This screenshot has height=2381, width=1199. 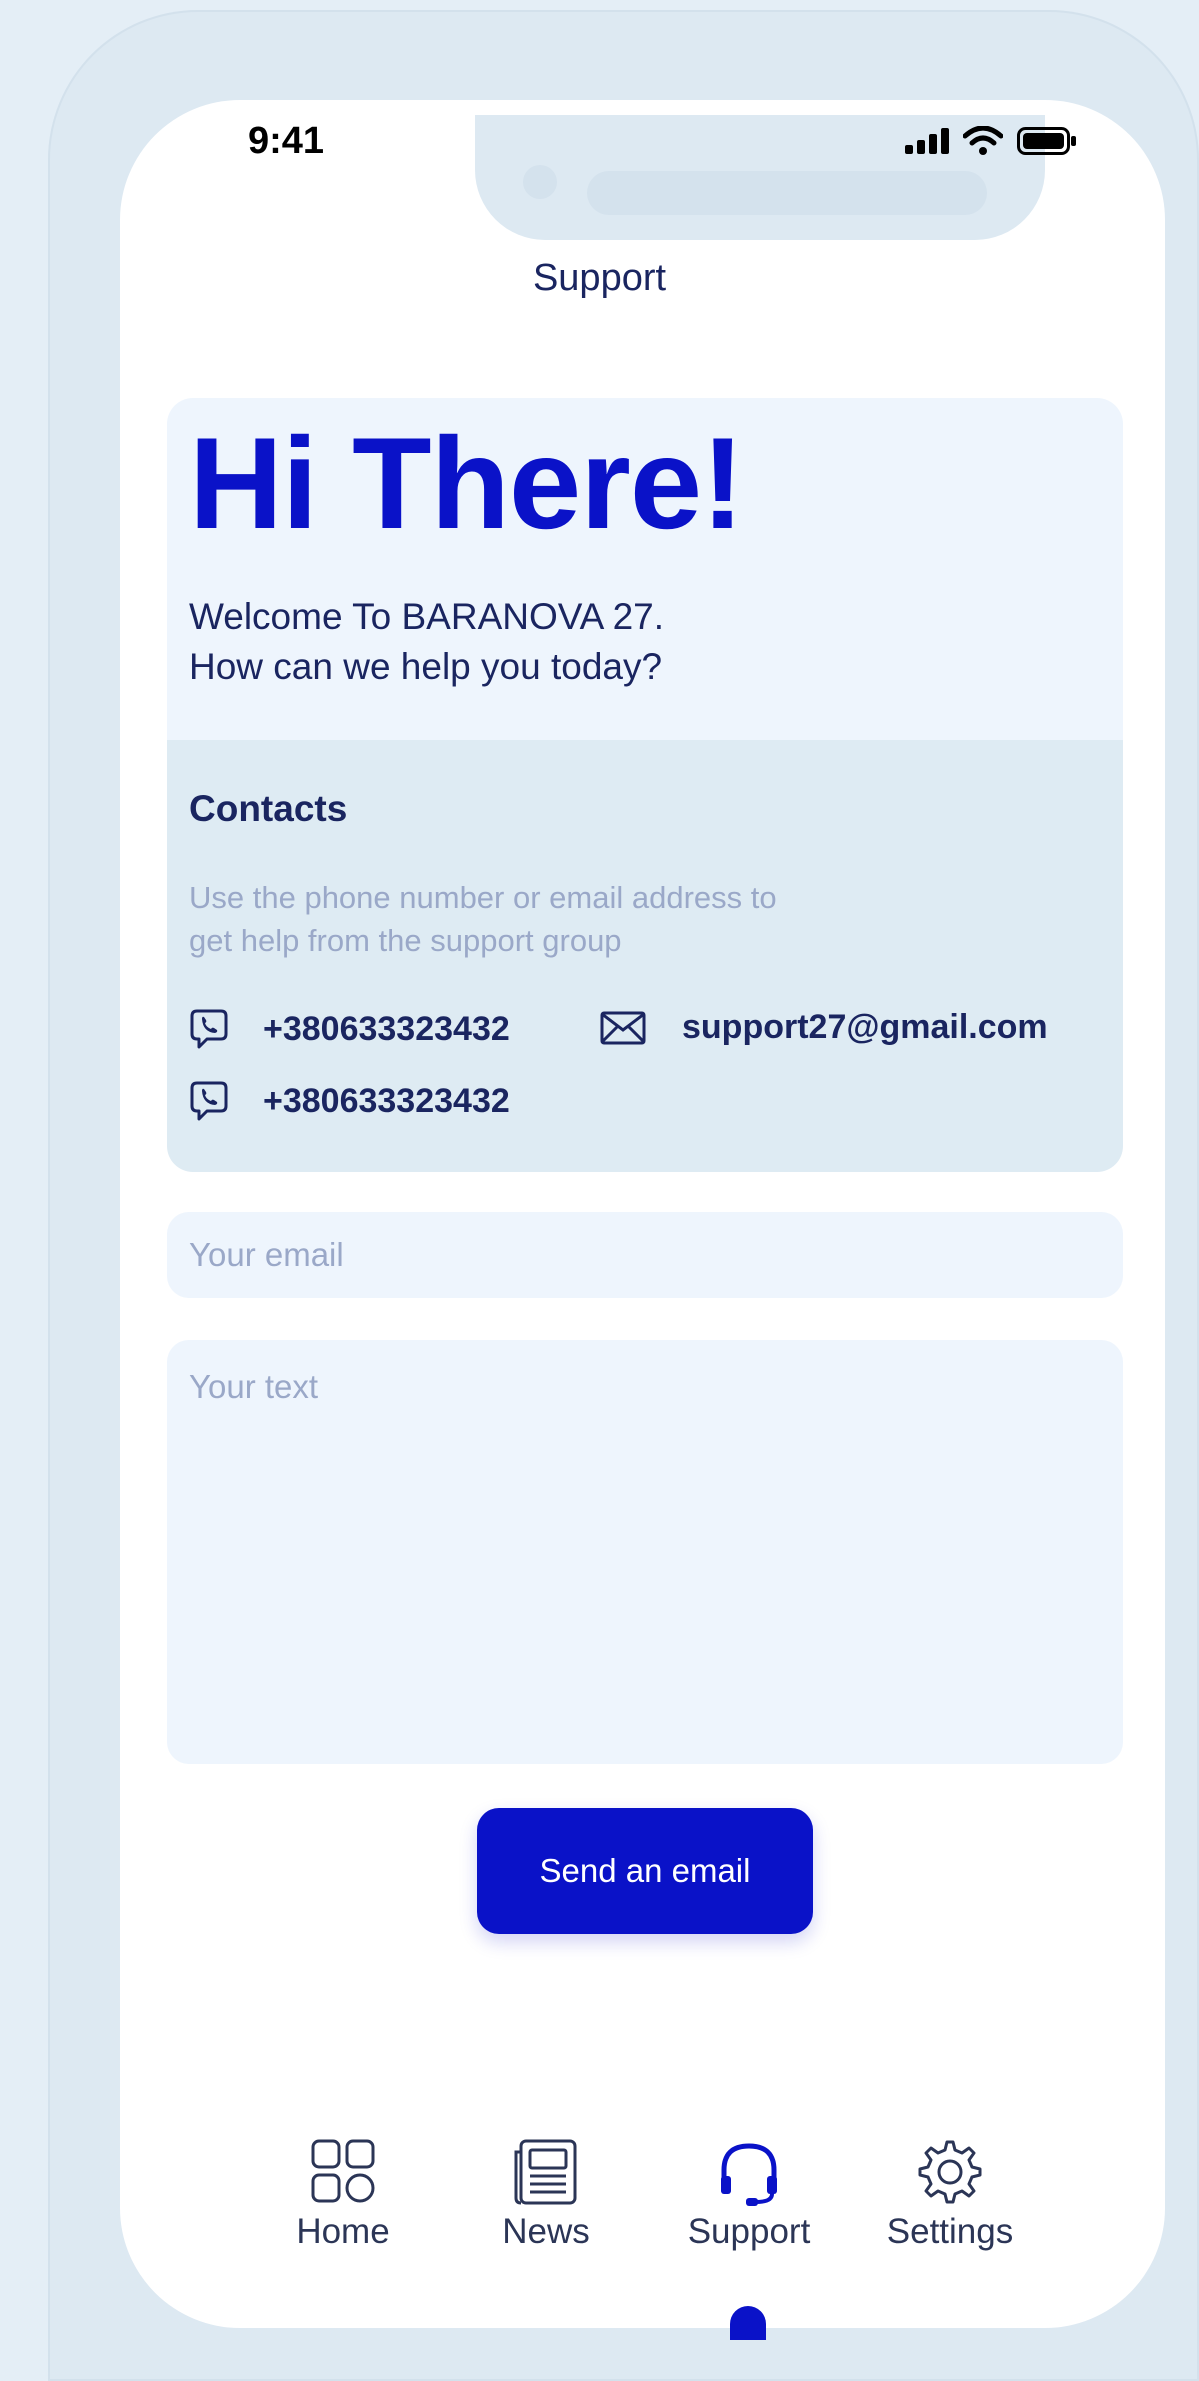 I want to click on home-grid-icon, so click(x=343, y=2171).